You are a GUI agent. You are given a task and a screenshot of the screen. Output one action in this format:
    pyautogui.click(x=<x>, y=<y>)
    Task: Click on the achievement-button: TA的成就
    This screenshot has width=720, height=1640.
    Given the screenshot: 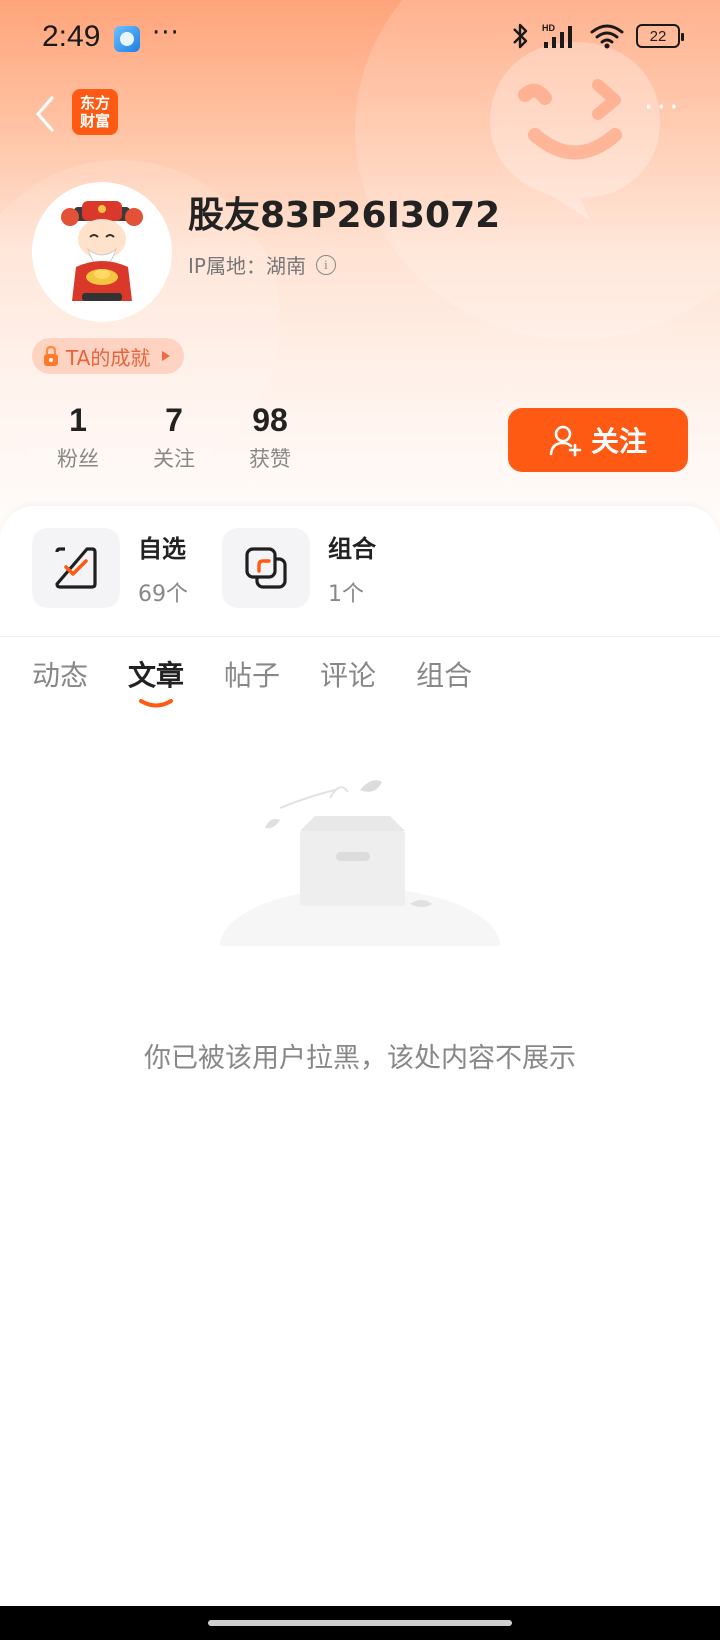 What is the action you would take?
    pyautogui.click(x=108, y=356)
    